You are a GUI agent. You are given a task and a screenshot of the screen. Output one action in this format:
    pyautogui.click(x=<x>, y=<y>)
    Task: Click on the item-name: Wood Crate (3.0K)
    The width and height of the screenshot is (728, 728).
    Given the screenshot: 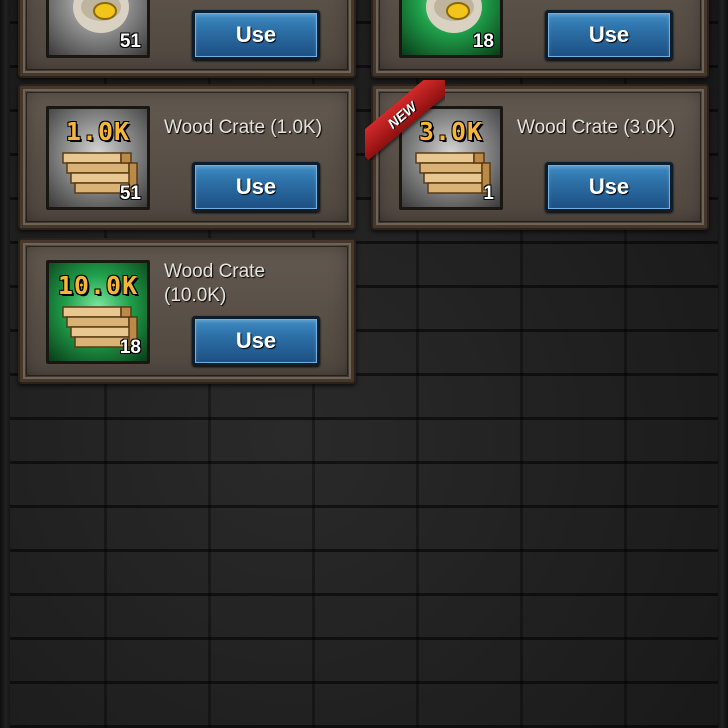 What is the action you would take?
    pyautogui.click(x=596, y=127)
    